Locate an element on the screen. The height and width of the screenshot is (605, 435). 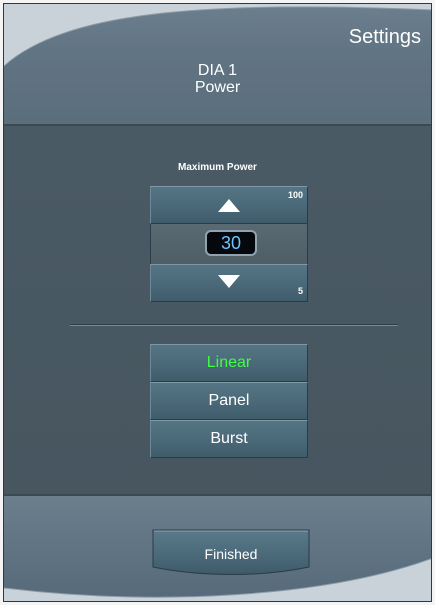
decrease-power-button: 5 is located at coordinates (229, 283).